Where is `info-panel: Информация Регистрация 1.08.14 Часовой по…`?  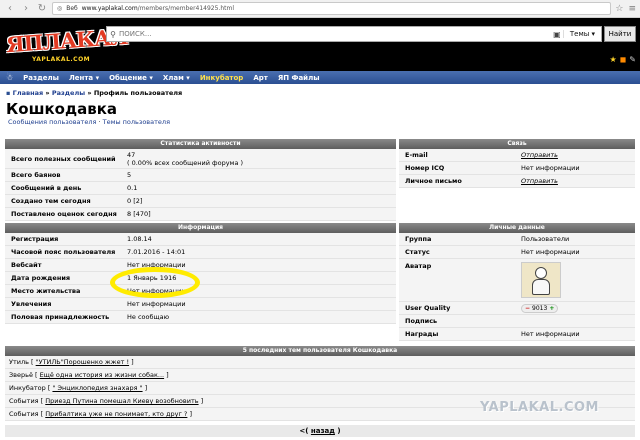
info-panel: Информация Регистрация 1.08.14 Часовой по… is located at coordinates (200, 273).